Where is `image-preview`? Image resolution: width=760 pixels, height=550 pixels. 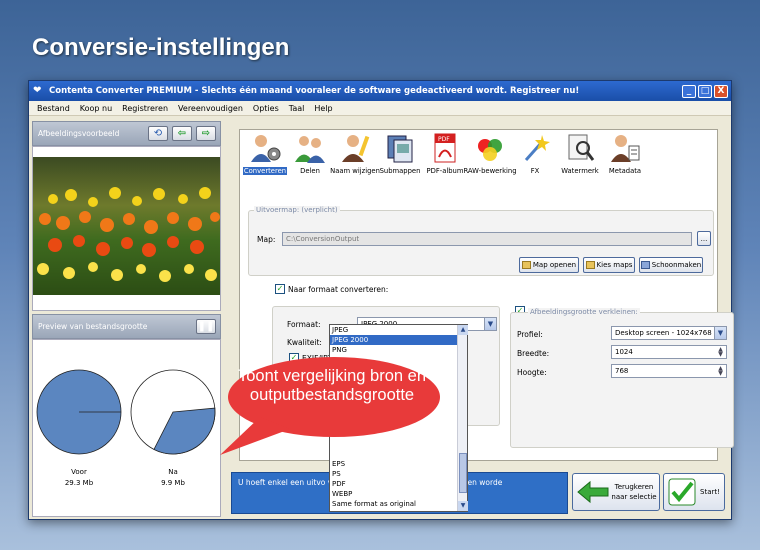 image-preview is located at coordinates (126, 228).